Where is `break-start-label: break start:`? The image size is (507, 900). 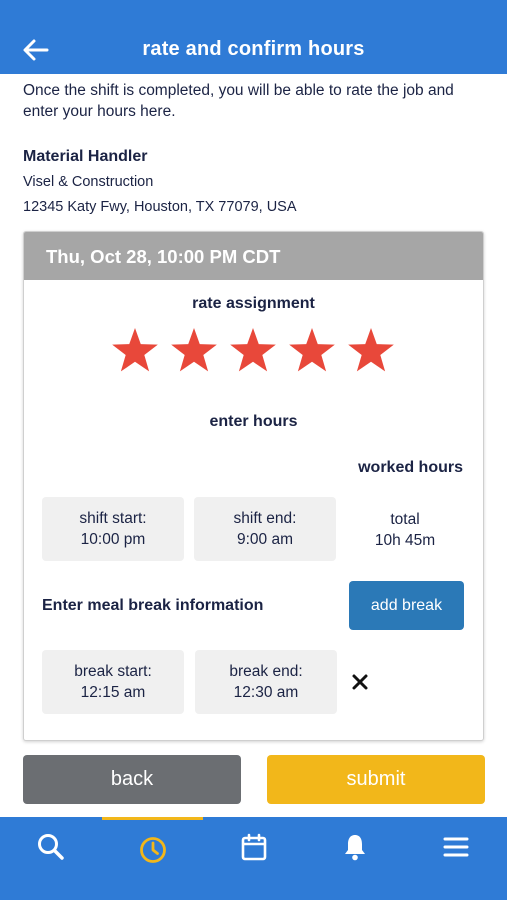 break-start-label: break start: is located at coordinates (113, 671).